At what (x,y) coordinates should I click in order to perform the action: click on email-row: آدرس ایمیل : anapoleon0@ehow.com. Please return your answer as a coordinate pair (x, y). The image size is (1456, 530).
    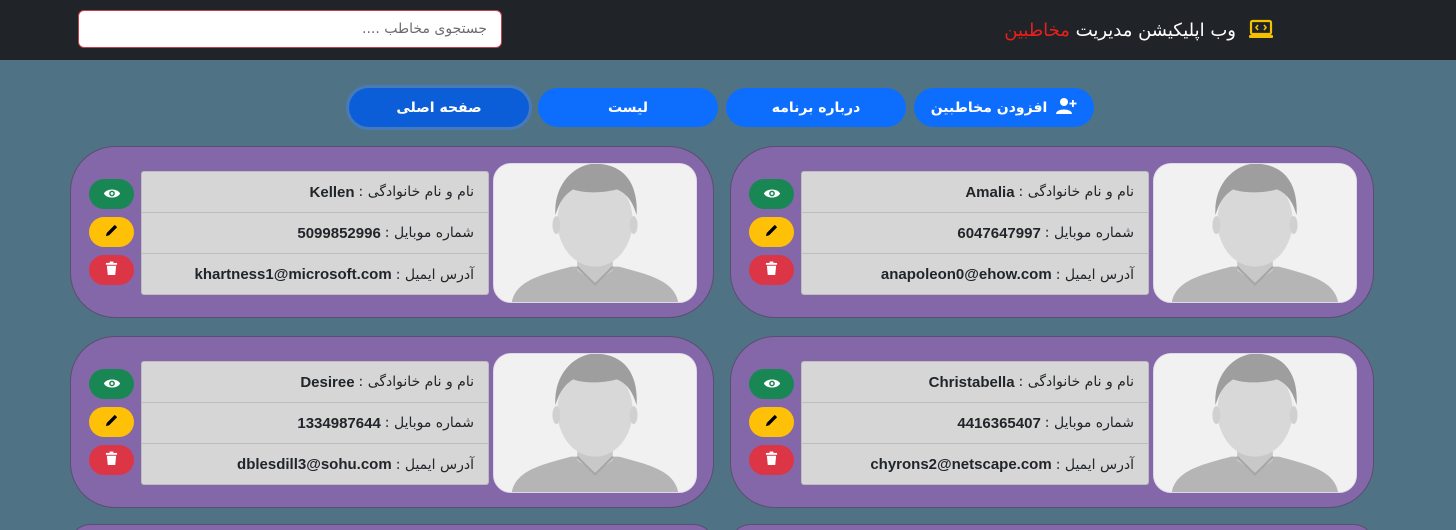
    Looking at the image, I should click on (975, 274).